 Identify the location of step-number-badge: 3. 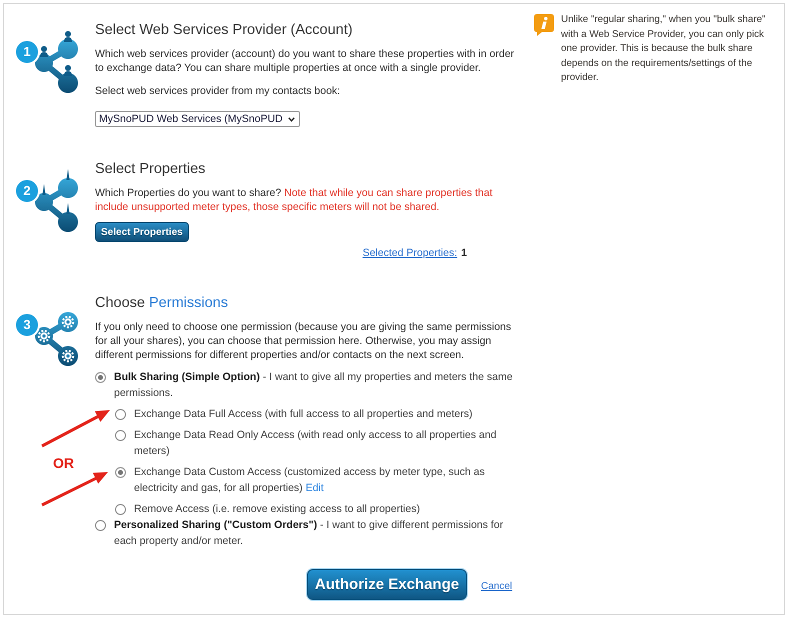
(27, 325).